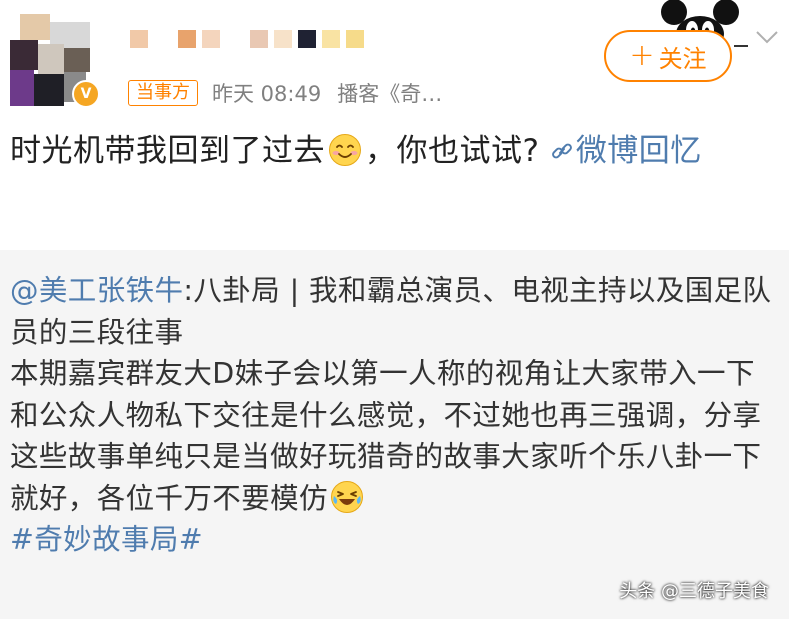  I want to click on link-icon, so click(561, 151).